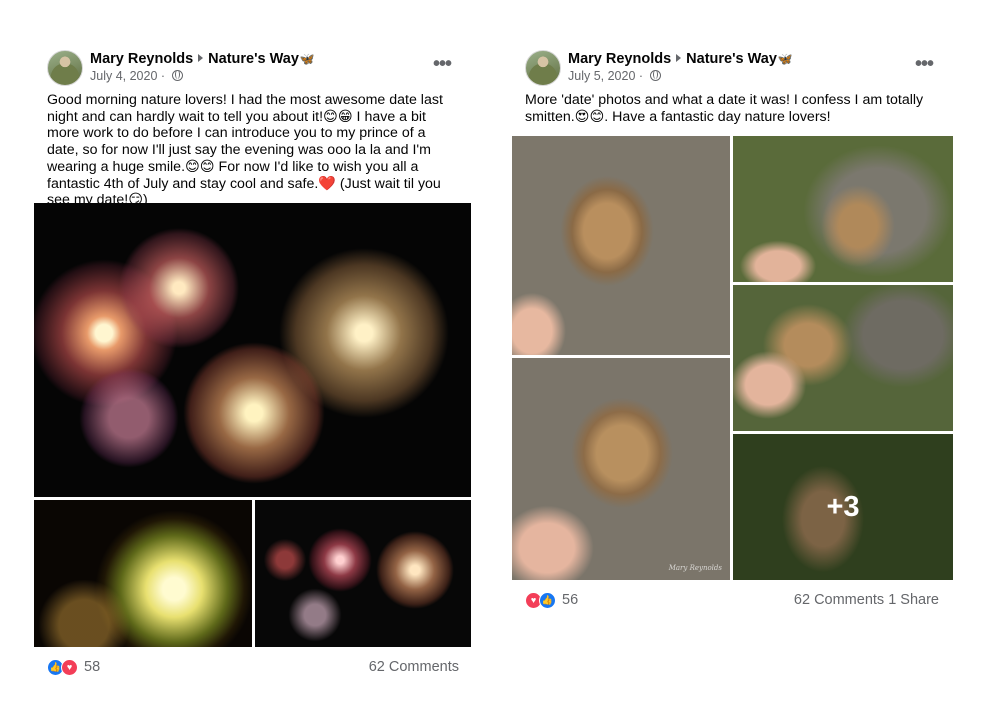  I want to click on engagement-stats: 62 Comments, so click(414, 667).